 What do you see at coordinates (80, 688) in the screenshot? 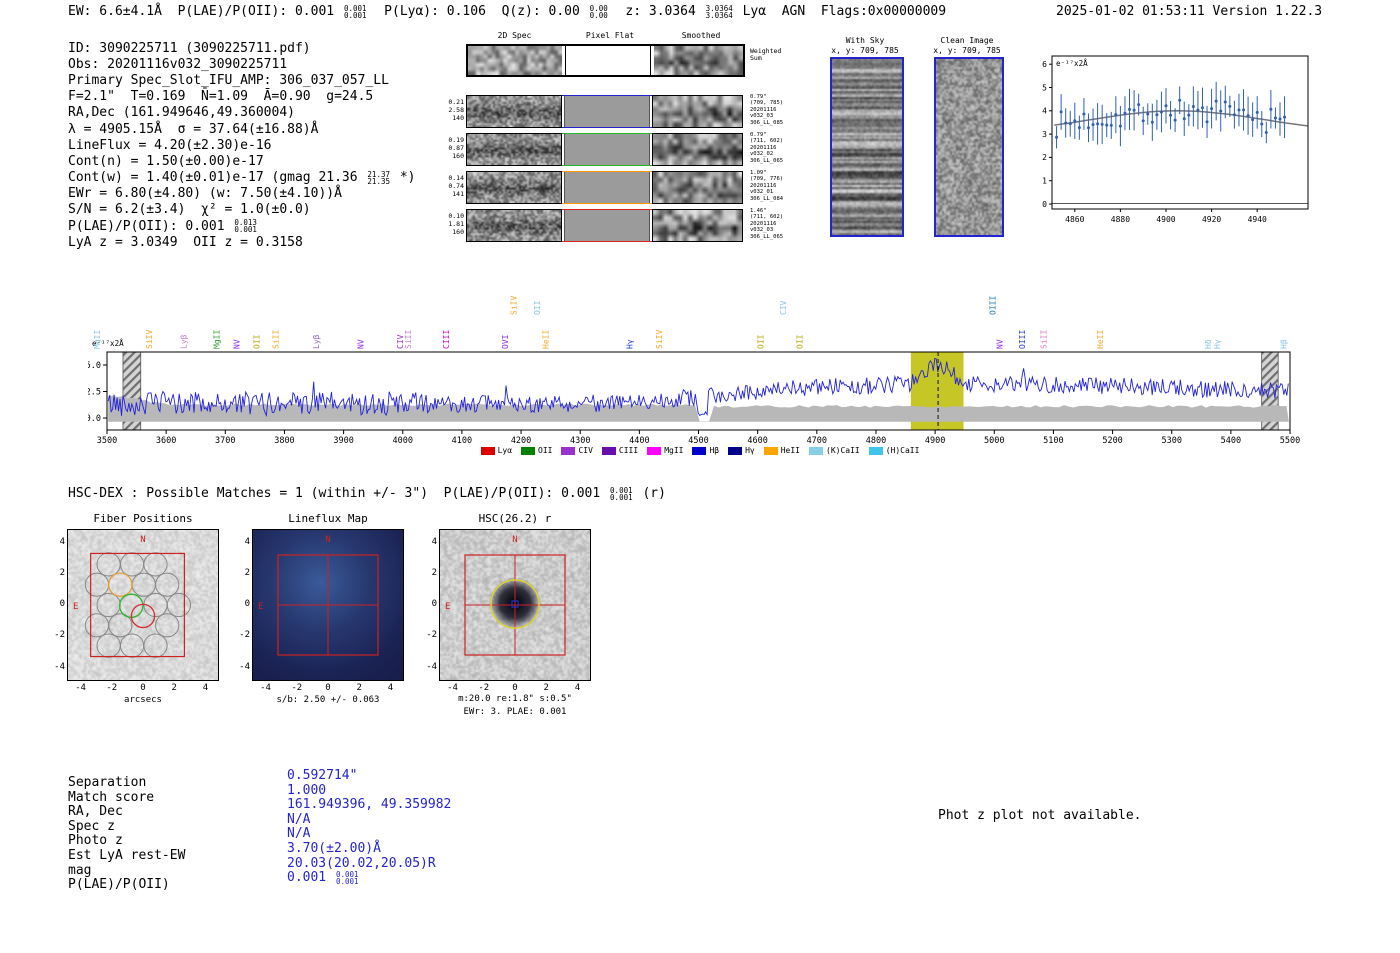
I see `cutout-xtick: -4` at bounding box center [80, 688].